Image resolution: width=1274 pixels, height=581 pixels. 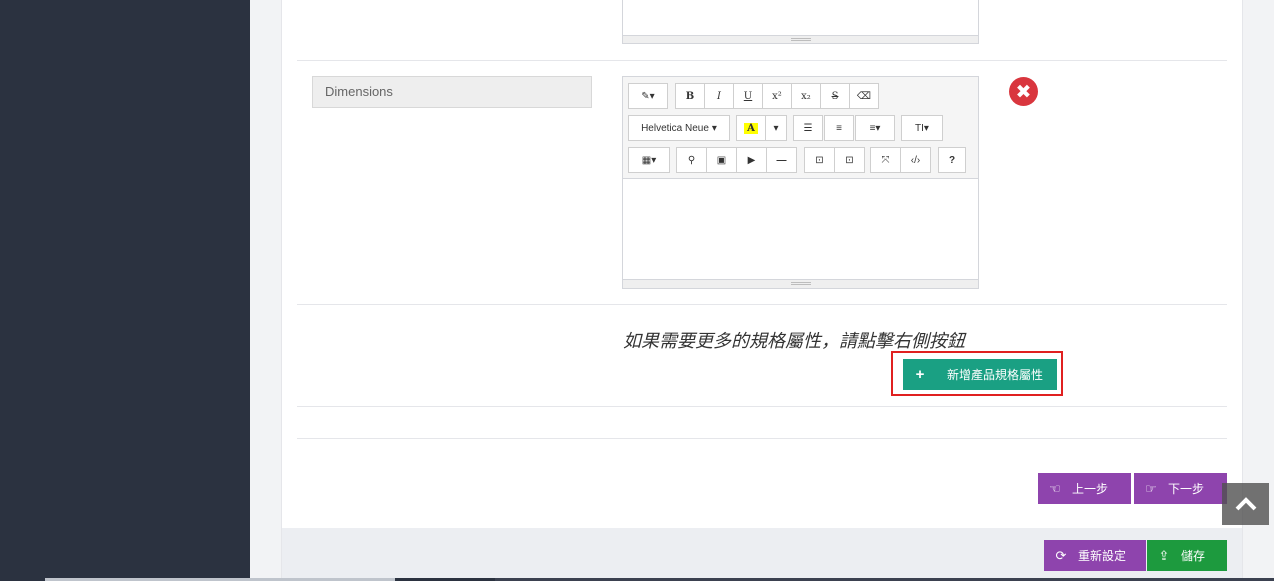 I want to click on reset-label: 重新設定, so click(x=1102, y=556).